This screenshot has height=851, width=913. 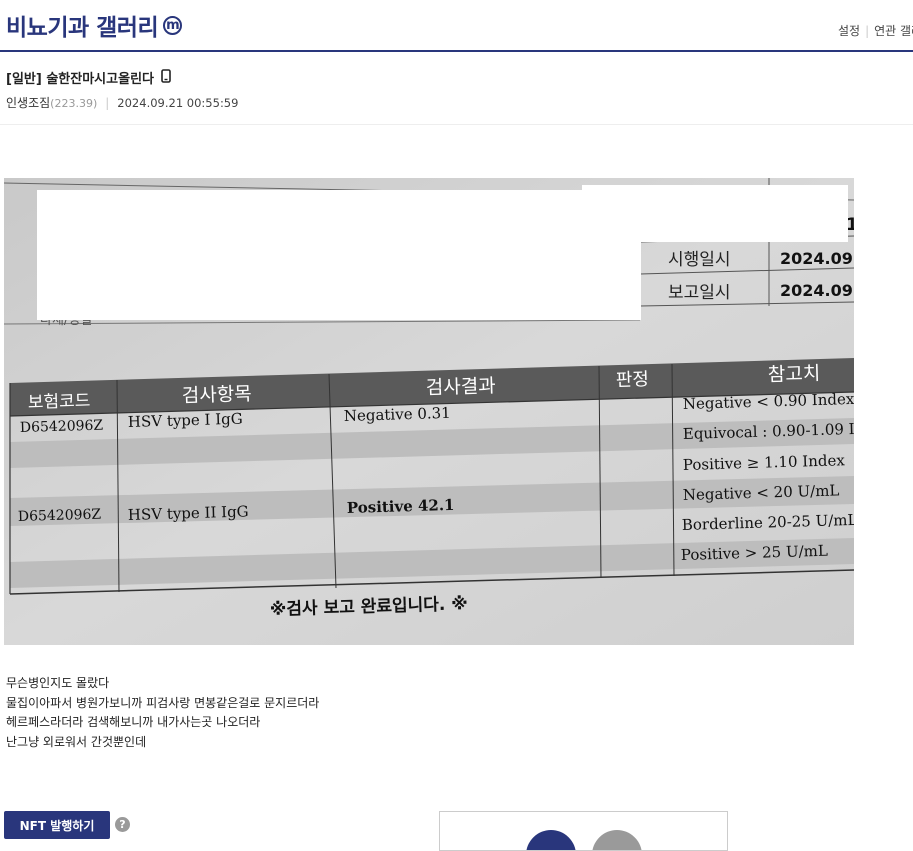 What do you see at coordinates (62, 427) in the screenshot?
I see `test-1-code: D6542096Z` at bounding box center [62, 427].